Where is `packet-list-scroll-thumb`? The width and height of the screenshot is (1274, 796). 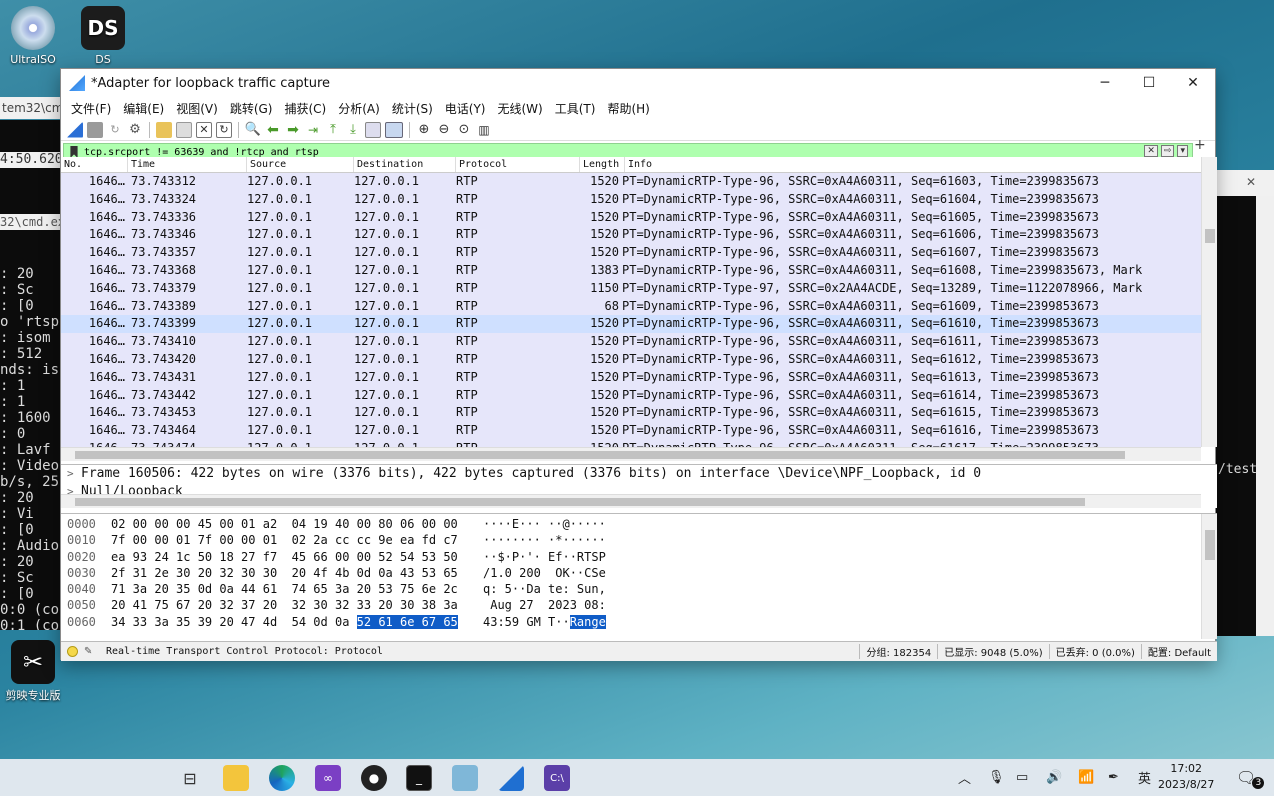
packet-list-scroll-thumb is located at coordinates (1210, 236).